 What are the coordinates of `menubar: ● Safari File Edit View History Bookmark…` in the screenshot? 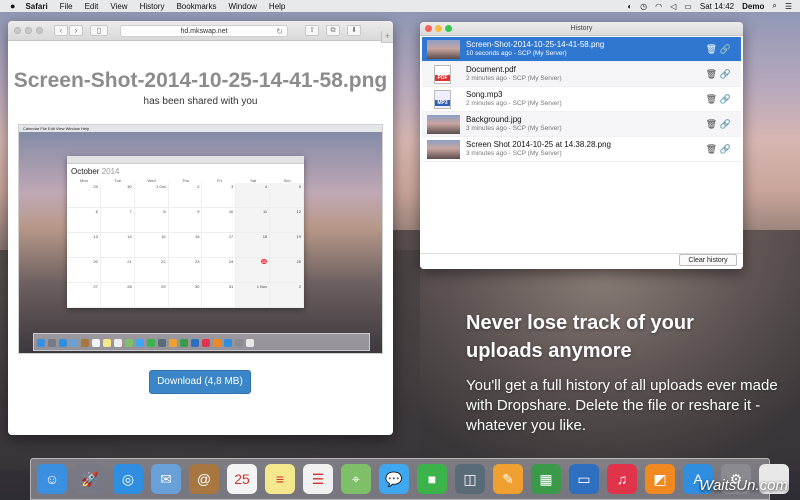 It's located at (400, 6).